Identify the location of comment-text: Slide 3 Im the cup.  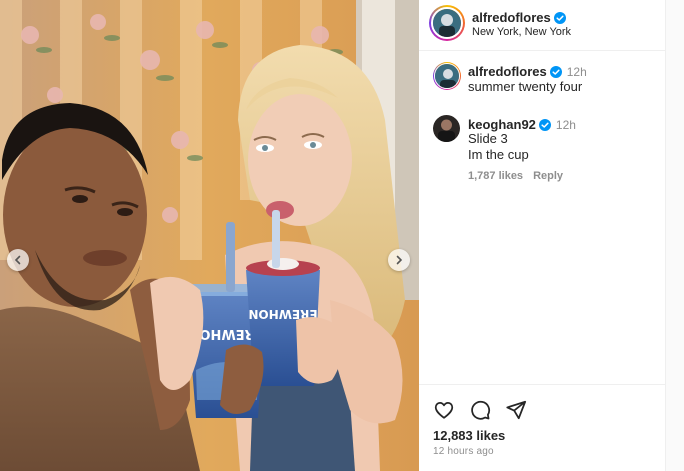
(498, 147).